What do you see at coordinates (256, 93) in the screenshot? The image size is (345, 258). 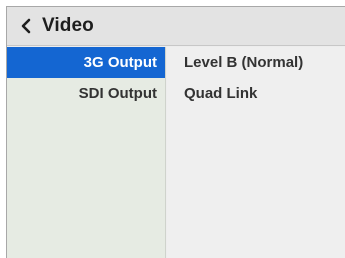 I see `setting-sdi-output-value: Quad Link` at bounding box center [256, 93].